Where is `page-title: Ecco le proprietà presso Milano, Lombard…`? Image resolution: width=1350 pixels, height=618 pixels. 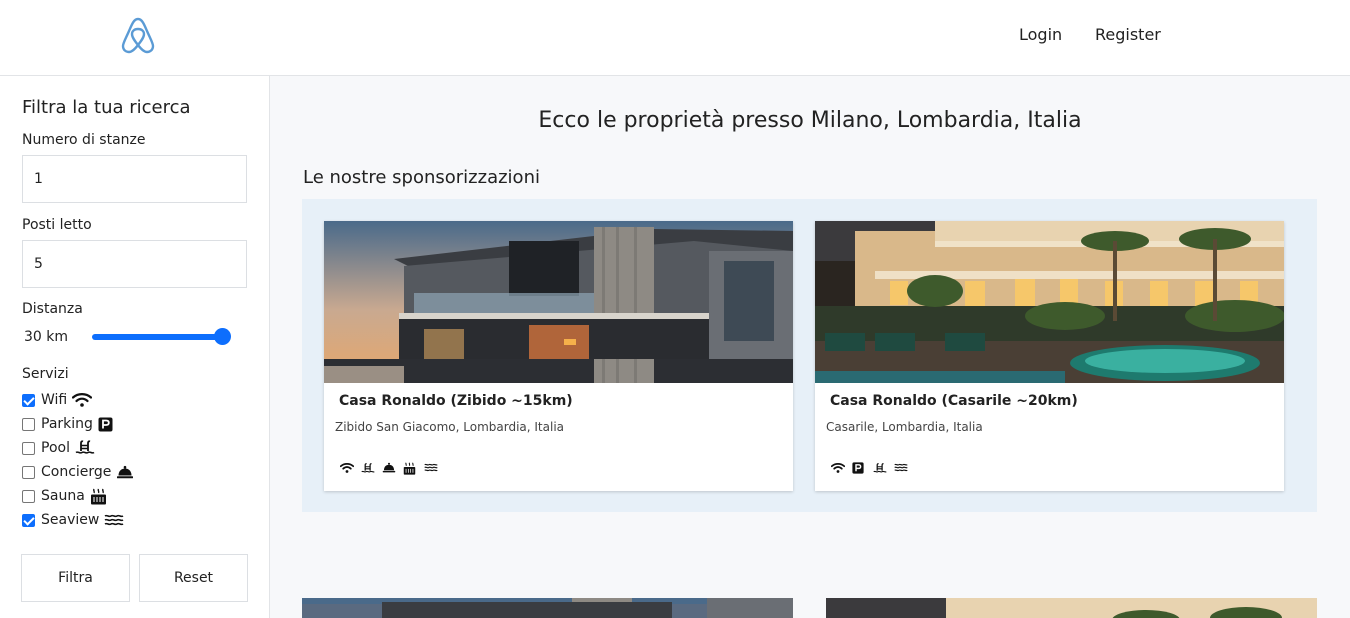 page-title: Ecco le proprietà presso Milano, Lombard… is located at coordinates (810, 120).